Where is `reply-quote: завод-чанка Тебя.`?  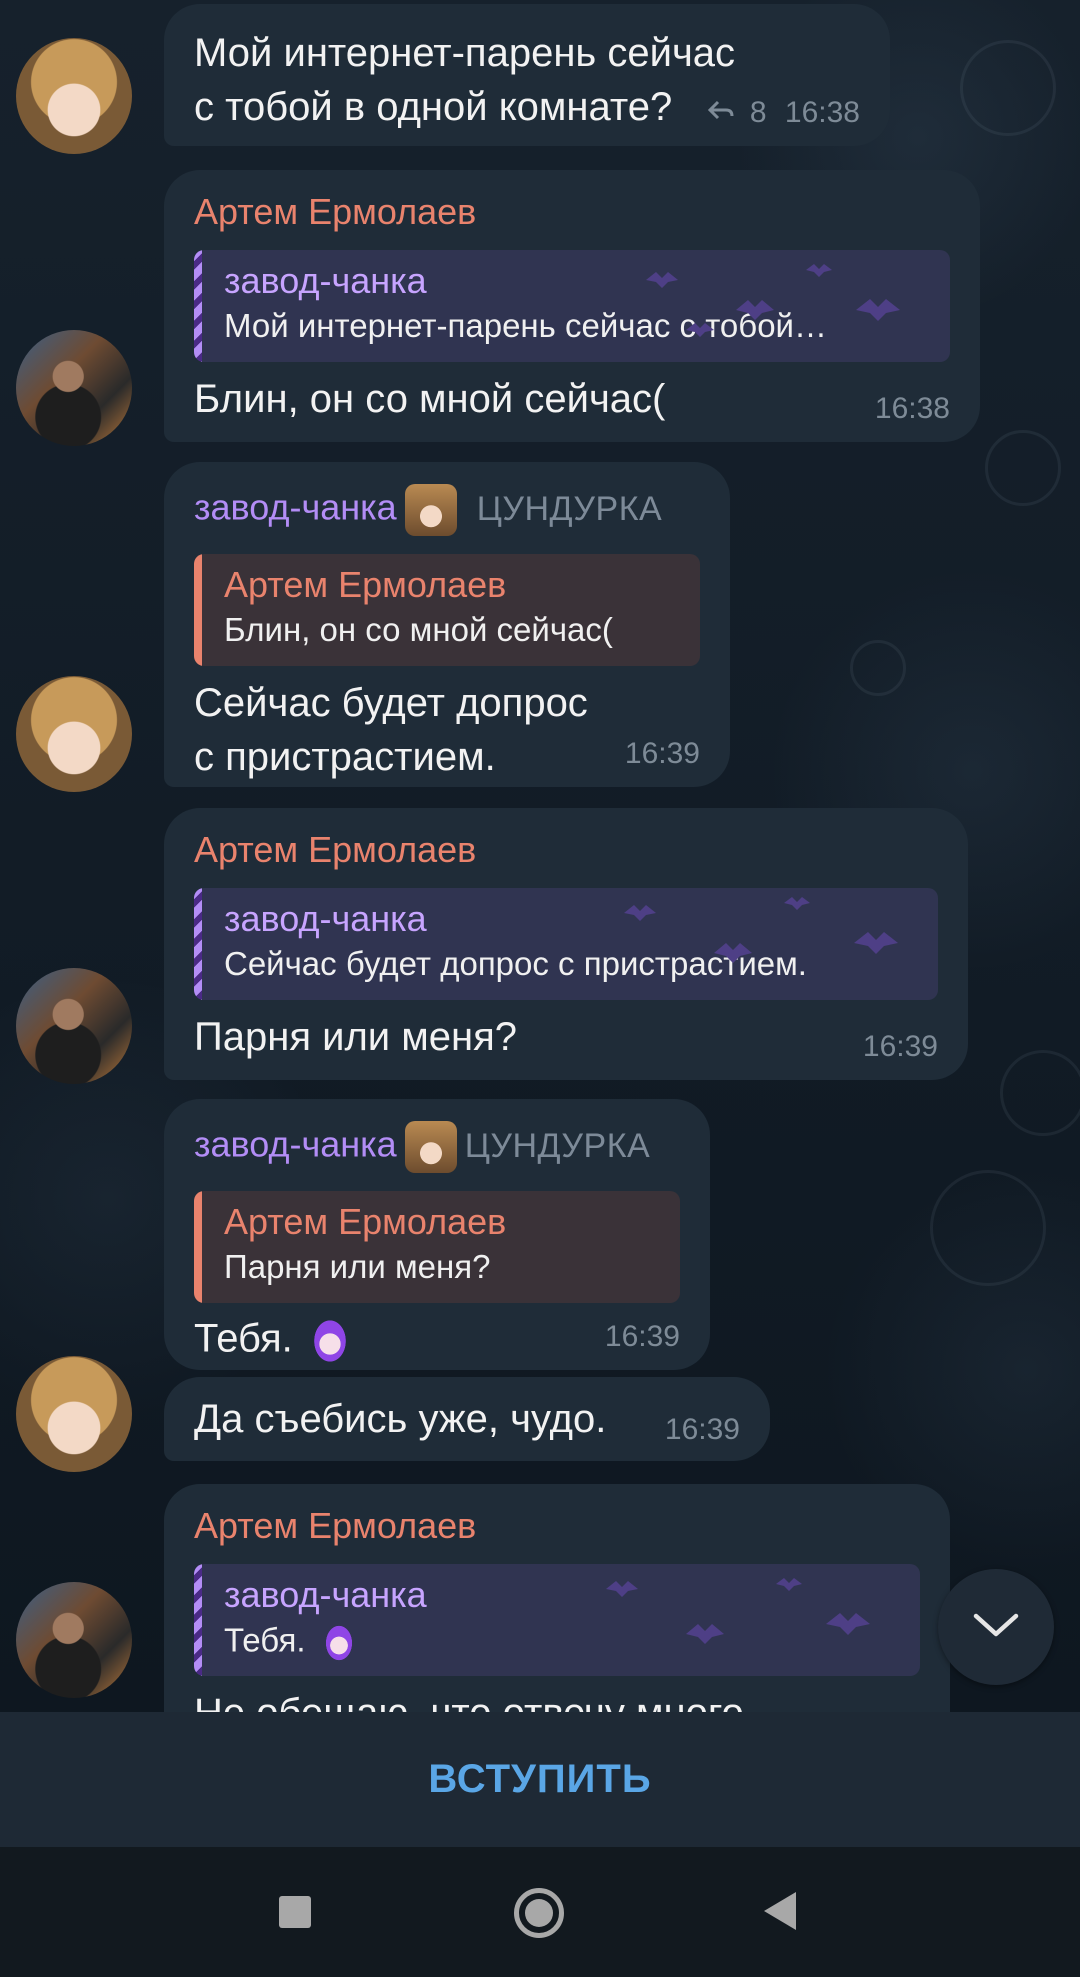
reply-quote: завод-чанка Тебя. is located at coordinates (557, 1620).